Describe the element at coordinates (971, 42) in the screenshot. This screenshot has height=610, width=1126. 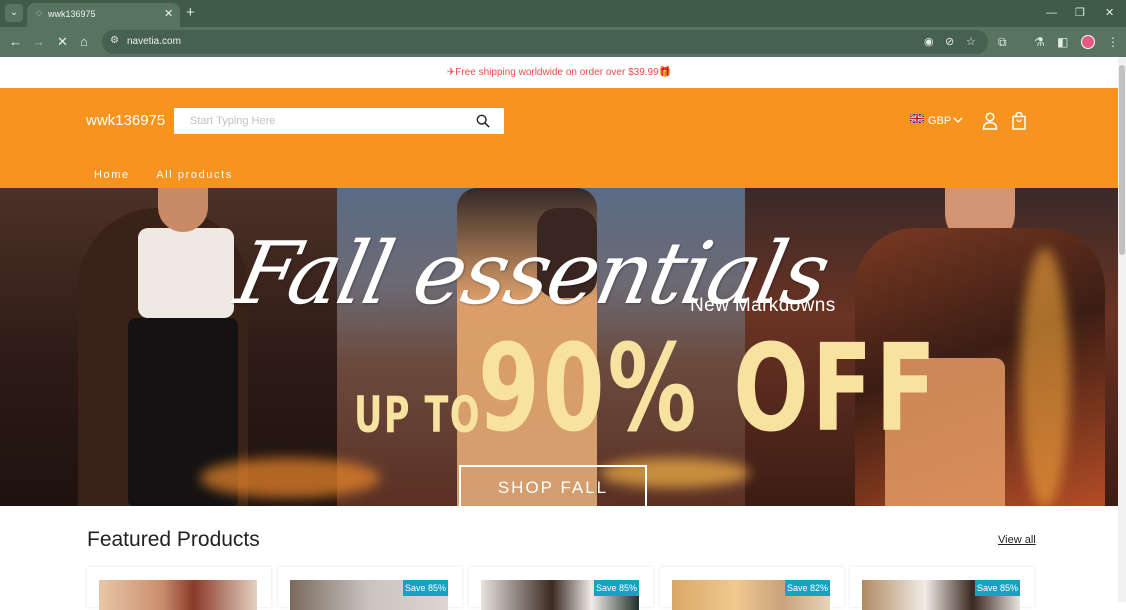
I see `bookmark-star-icon: ☆` at that location.